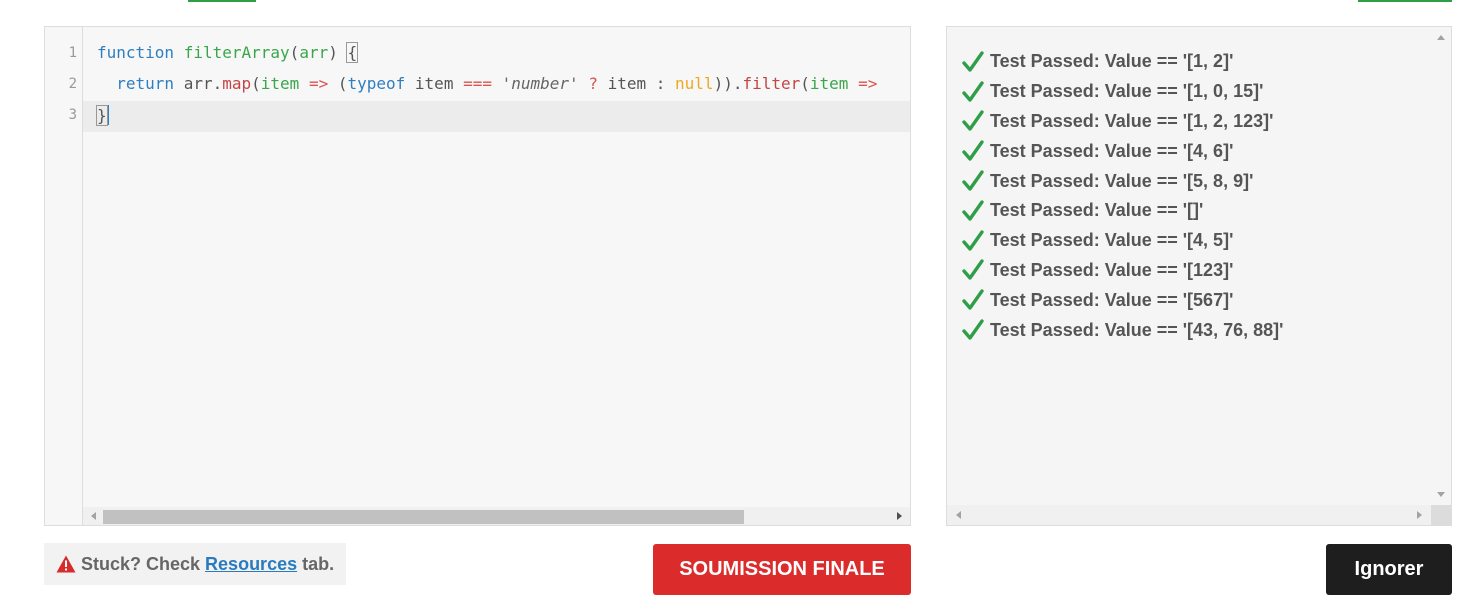 The width and height of the screenshot is (1471, 612). Describe the element at coordinates (64, 276) in the screenshot. I see `line-number-gutter: 1 2 3` at that location.